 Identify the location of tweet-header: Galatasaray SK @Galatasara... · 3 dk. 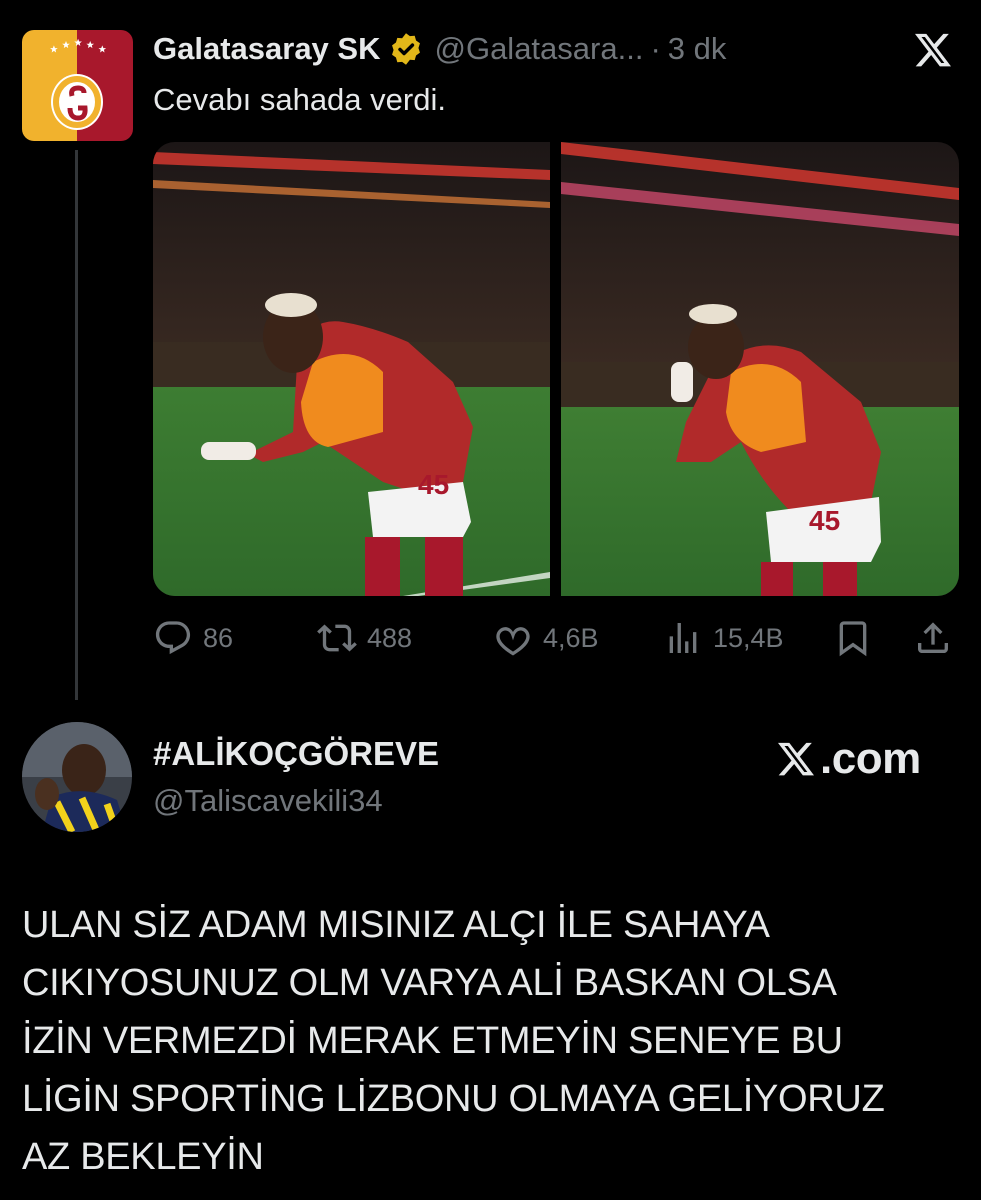
(439, 49).